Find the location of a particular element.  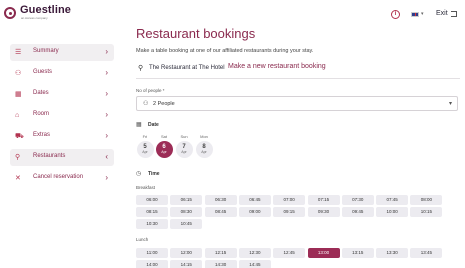

date-option: Mon 8 Apr is located at coordinates (204, 146).